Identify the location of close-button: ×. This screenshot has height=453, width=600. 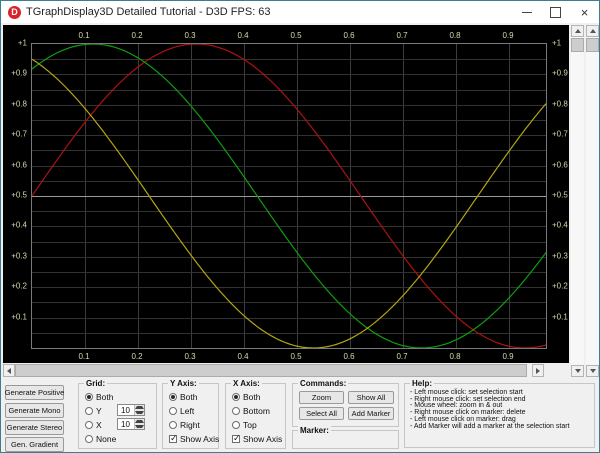
(584, 12).